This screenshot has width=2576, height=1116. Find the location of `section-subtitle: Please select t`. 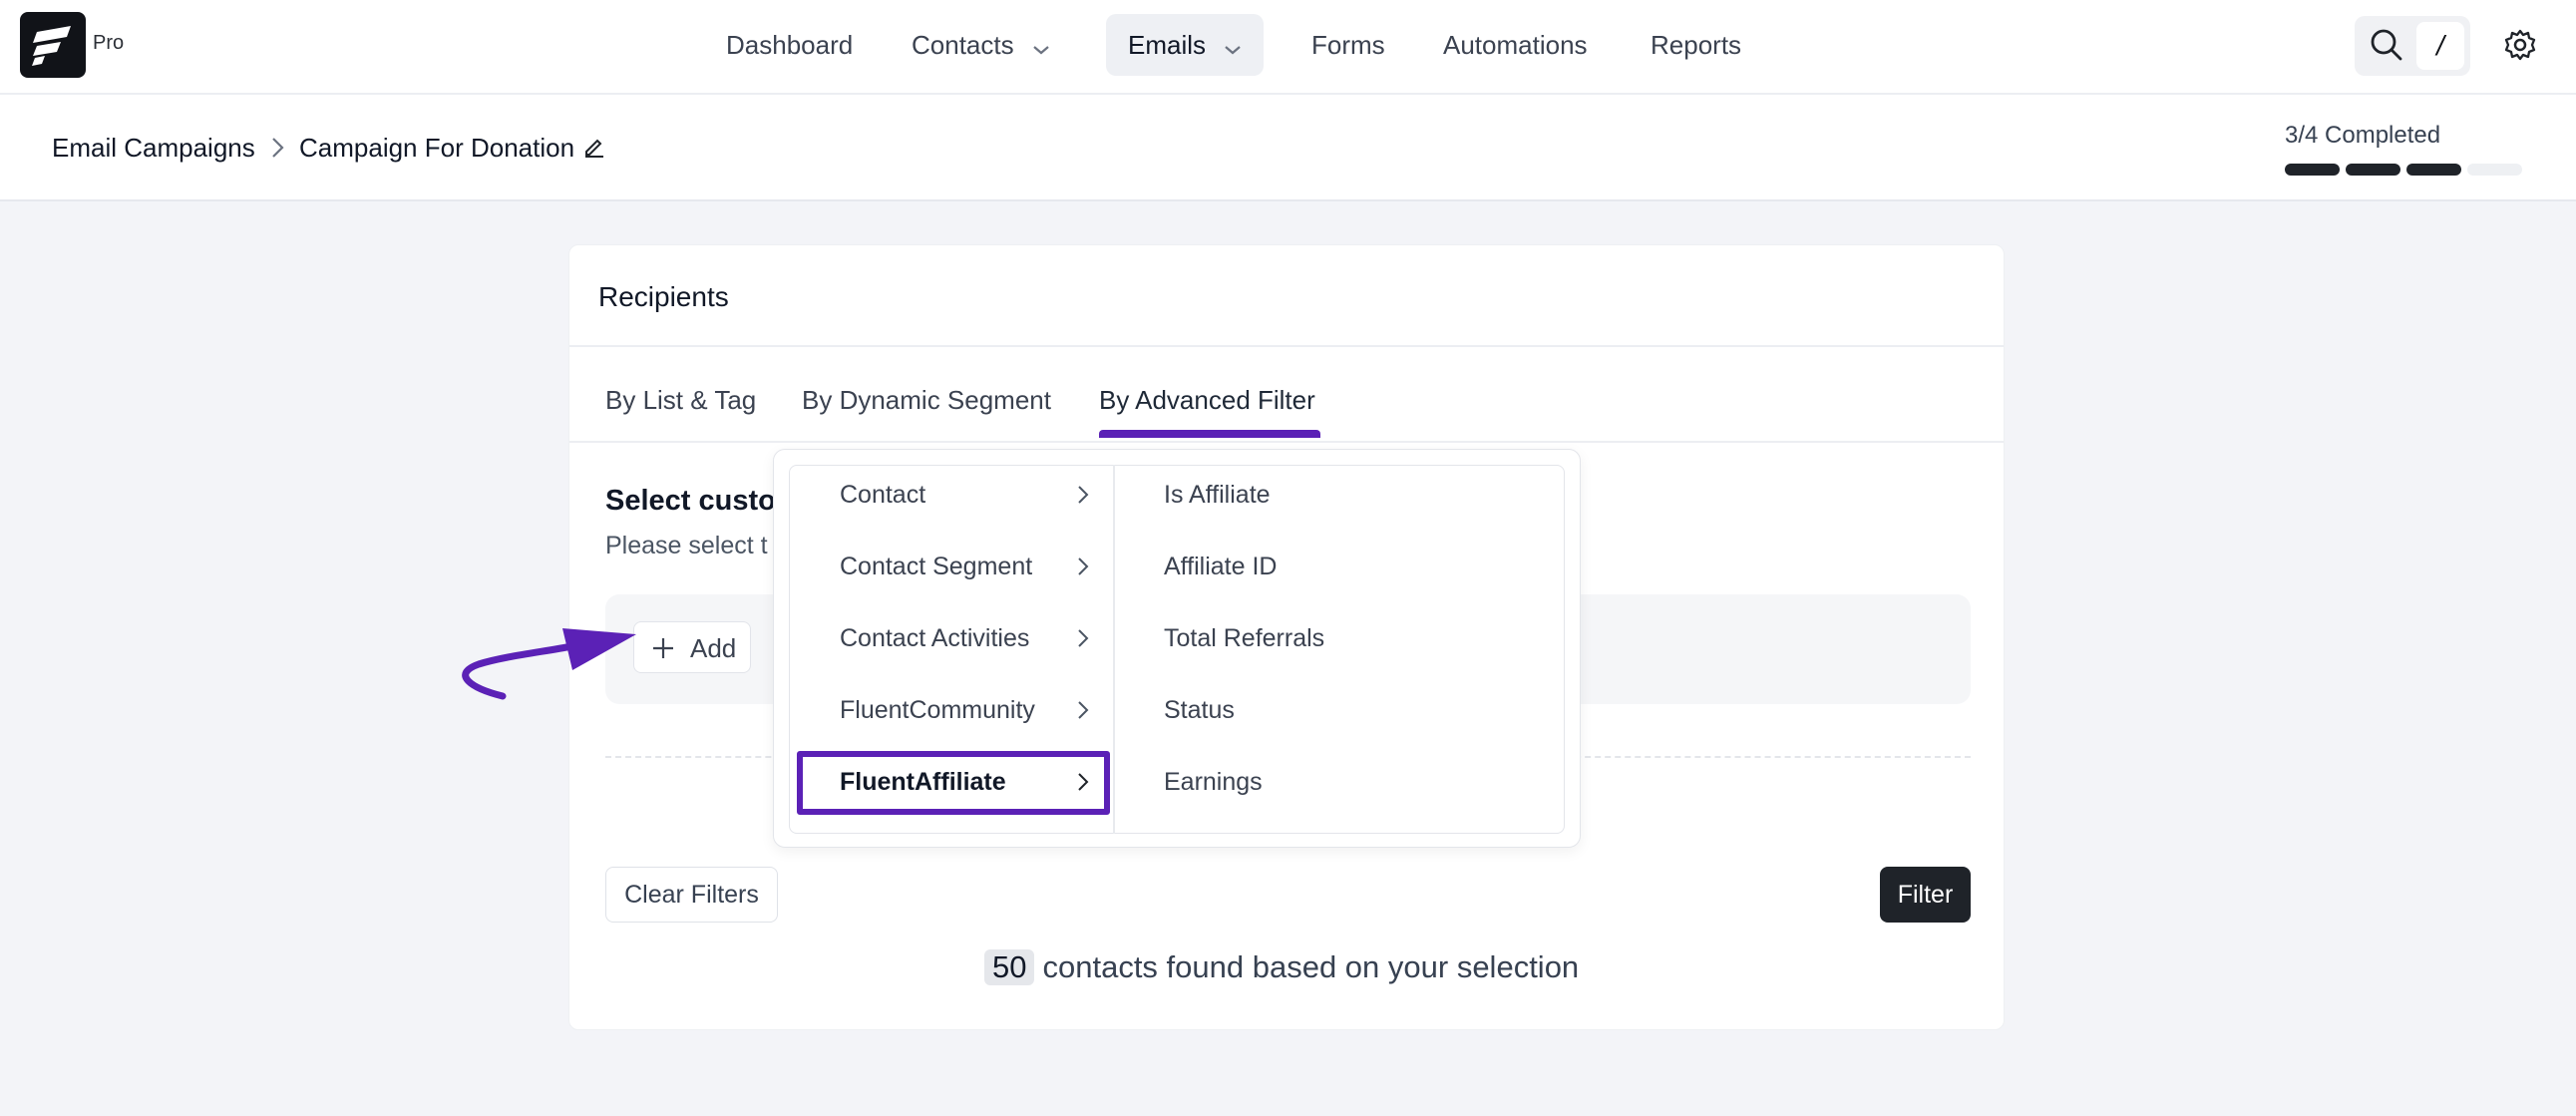

section-subtitle: Please select t is located at coordinates (687, 545).